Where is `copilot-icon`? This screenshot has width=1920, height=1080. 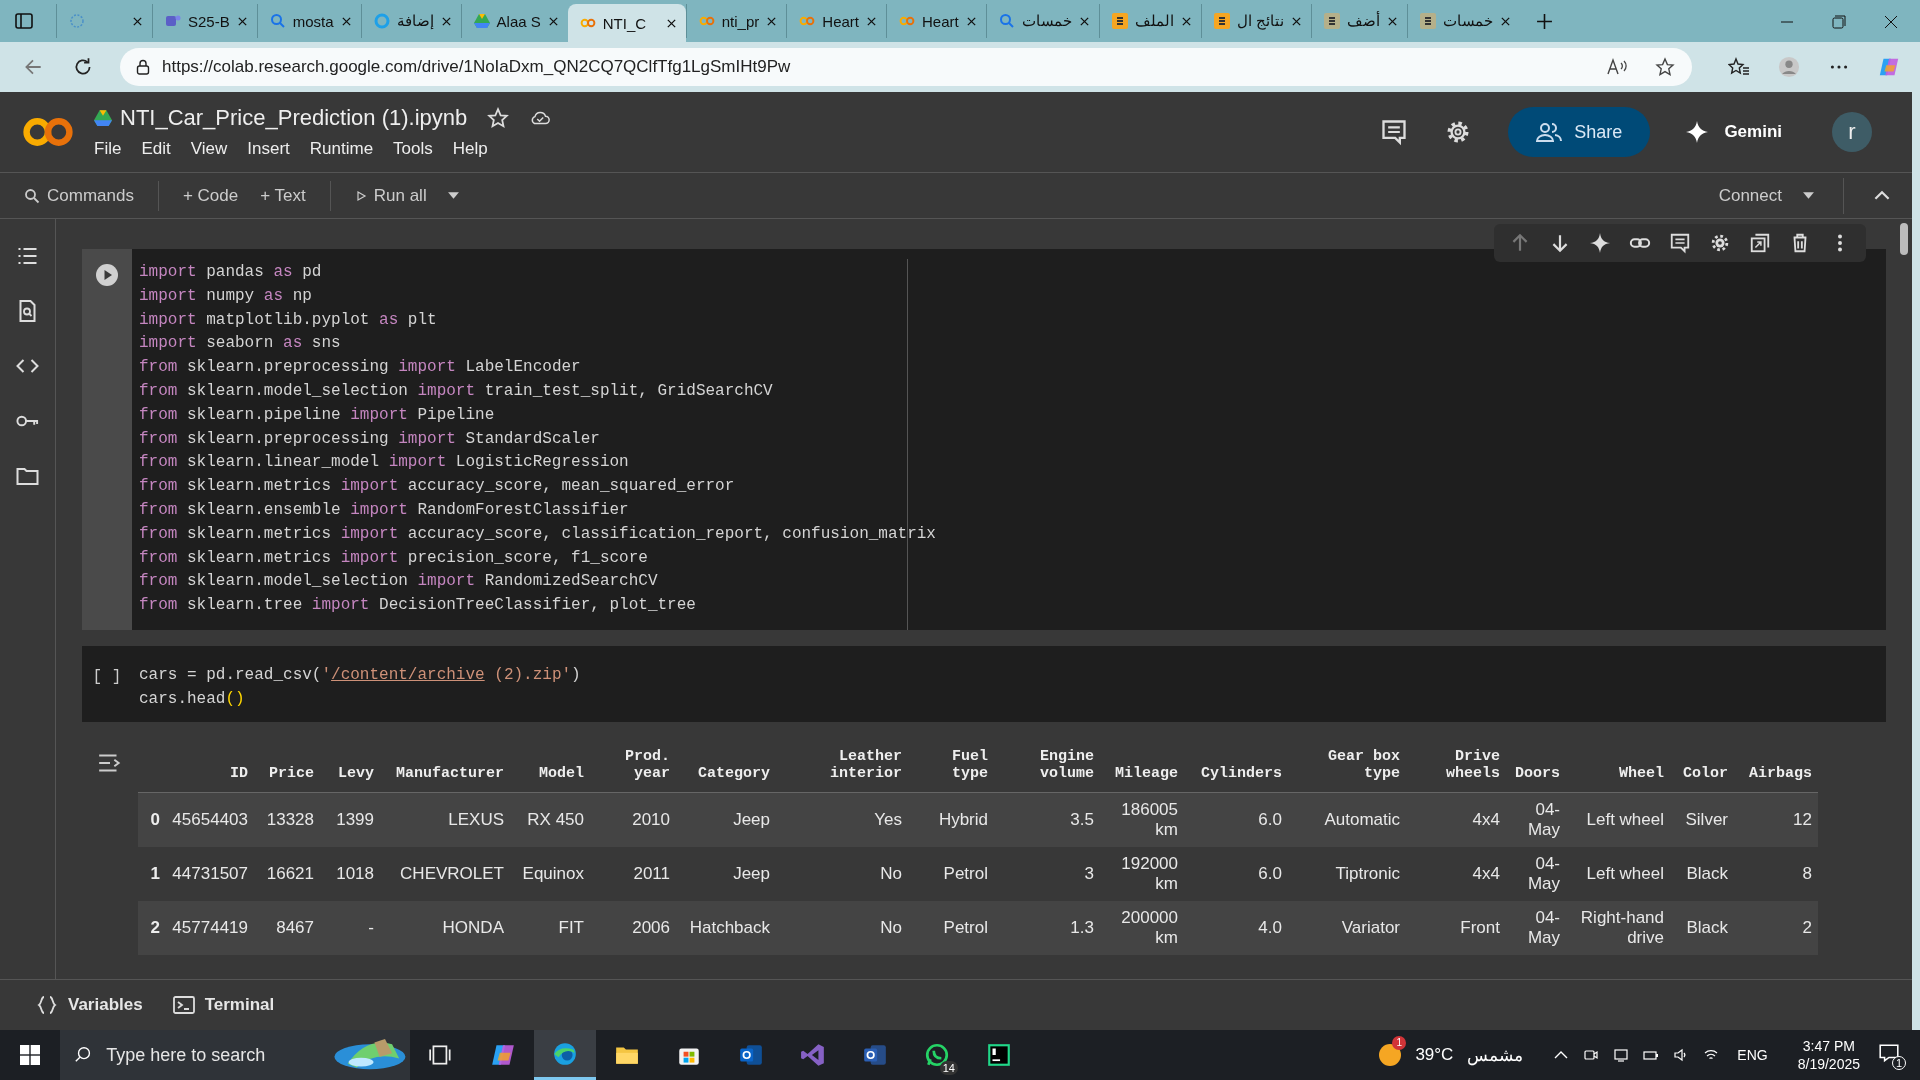 copilot-icon is located at coordinates (1889, 67).